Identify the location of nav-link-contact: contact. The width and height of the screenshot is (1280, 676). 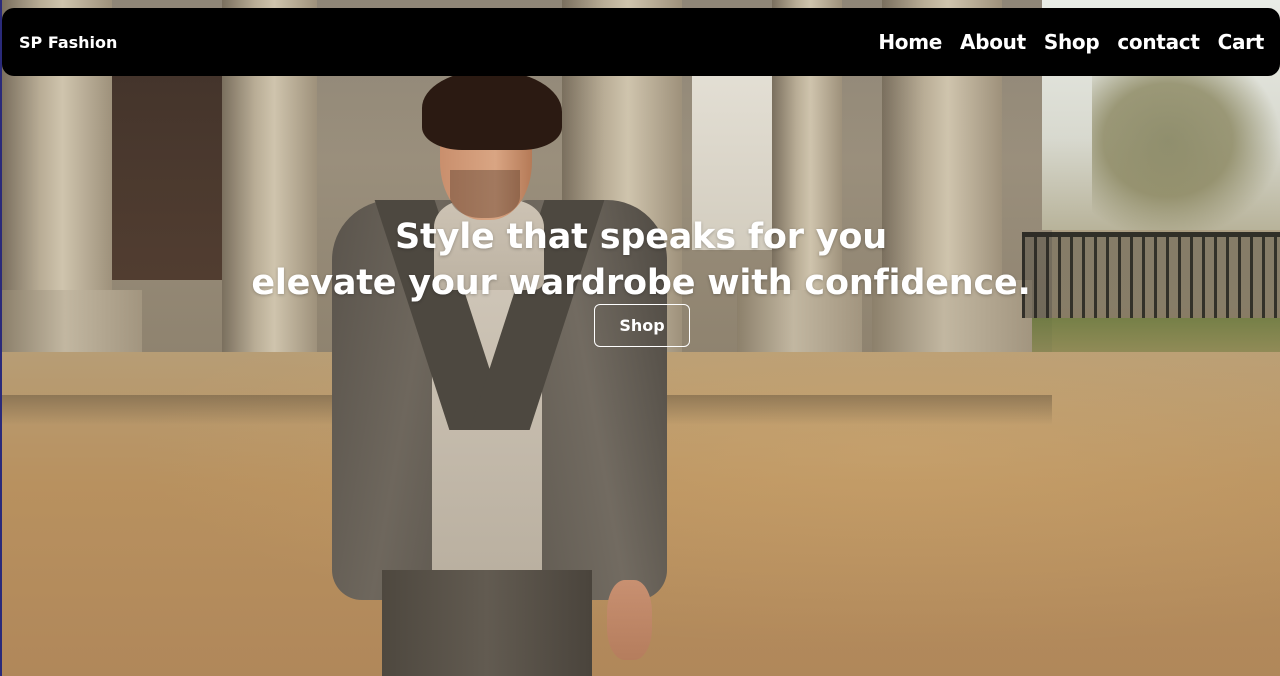
(1158, 42).